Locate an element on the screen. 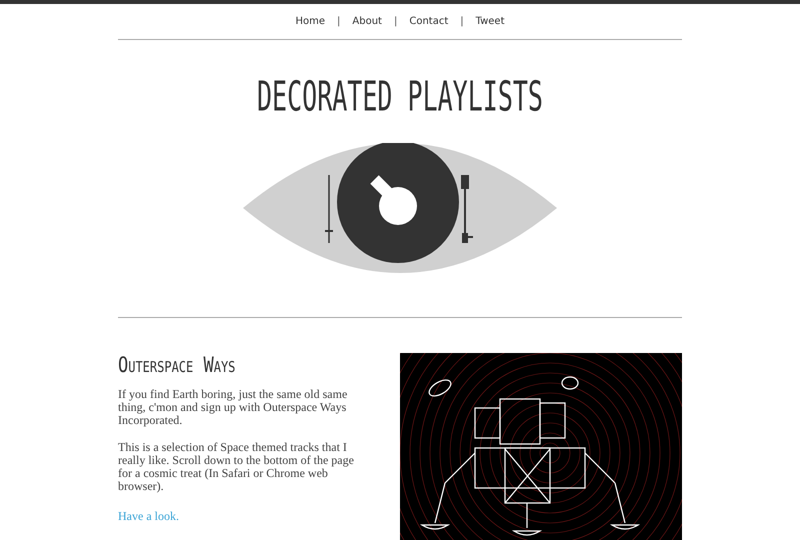 Image resolution: width=800 pixels, height=540 pixels. nav-link: Home is located at coordinates (311, 21).